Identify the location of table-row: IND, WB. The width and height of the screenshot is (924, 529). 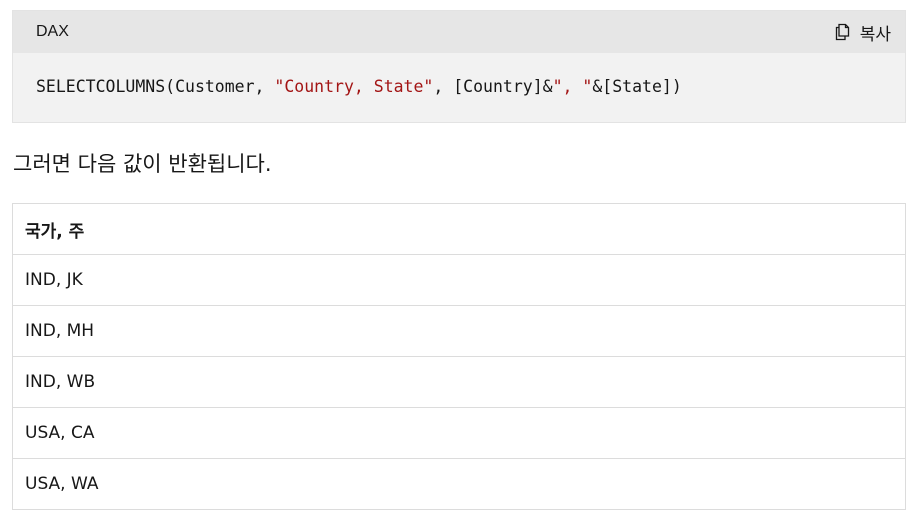
(459, 382).